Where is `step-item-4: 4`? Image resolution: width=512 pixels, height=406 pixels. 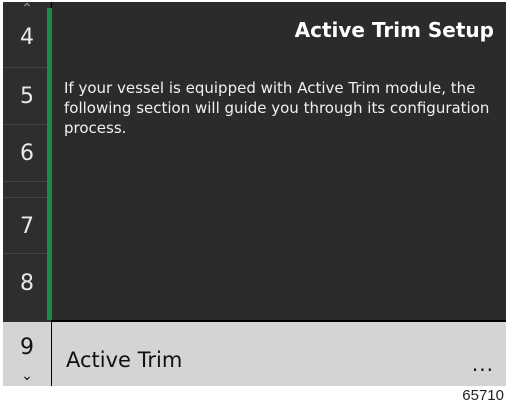
step-item-4: 4 is located at coordinates (27, 38).